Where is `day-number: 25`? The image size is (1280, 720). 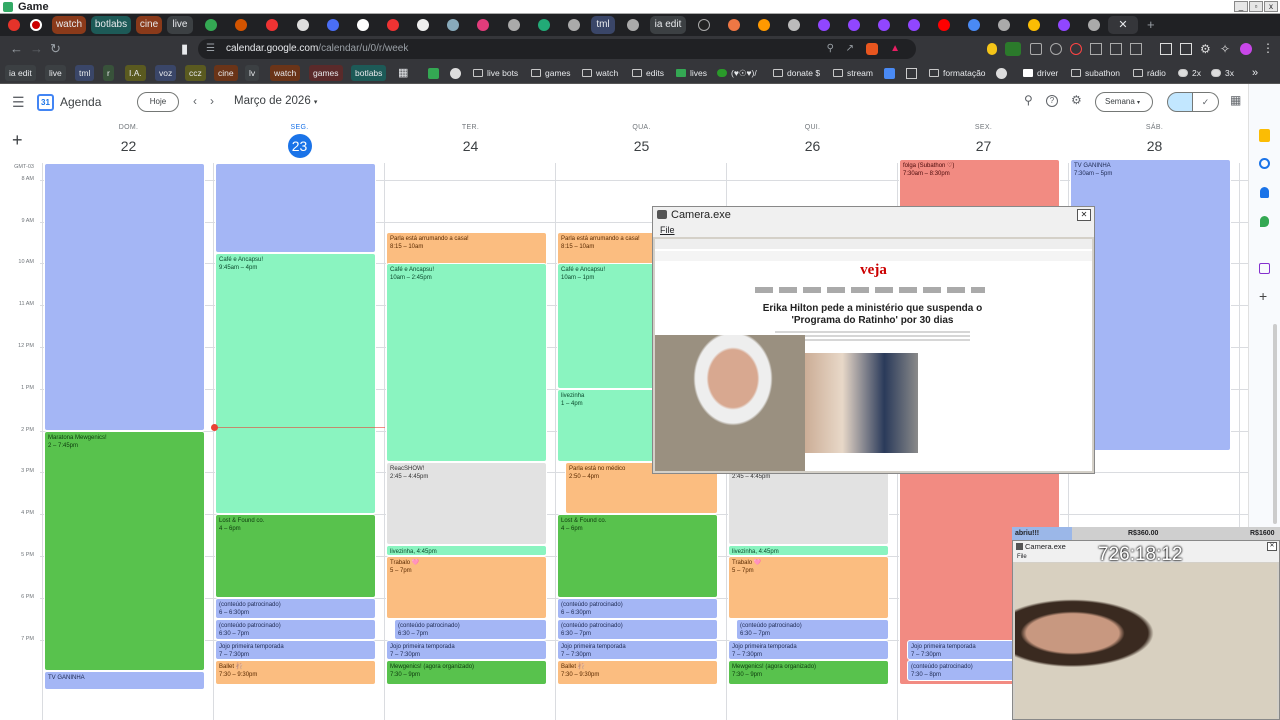 day-number: 25 is located at coordinates (642, 146).